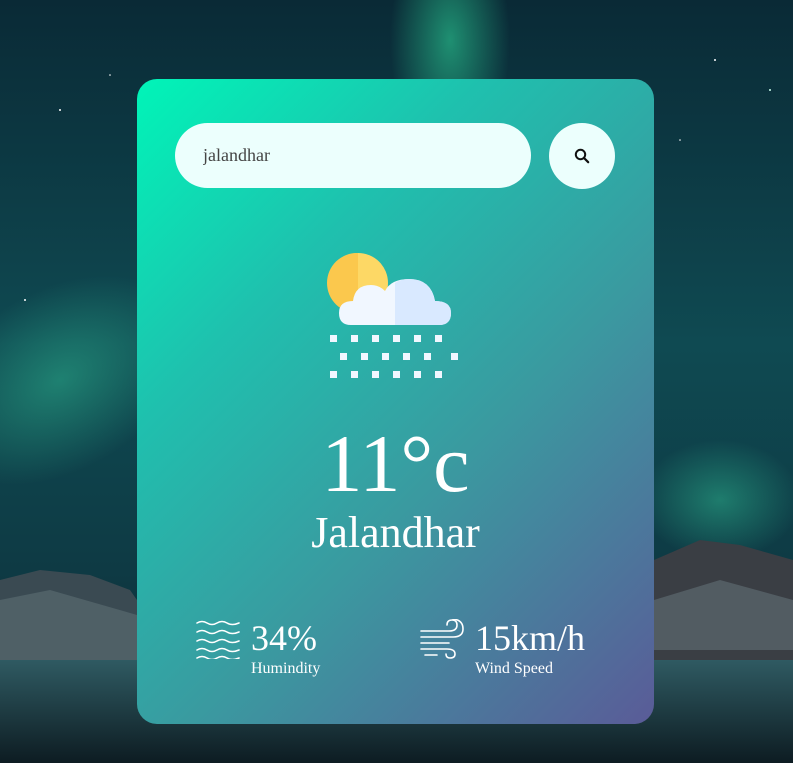 The width and height of the screenshot is (793, 763). Describe the element at coordinates (395, 463) in the screenshot. I see `temperature-value: 11°c` at that location.